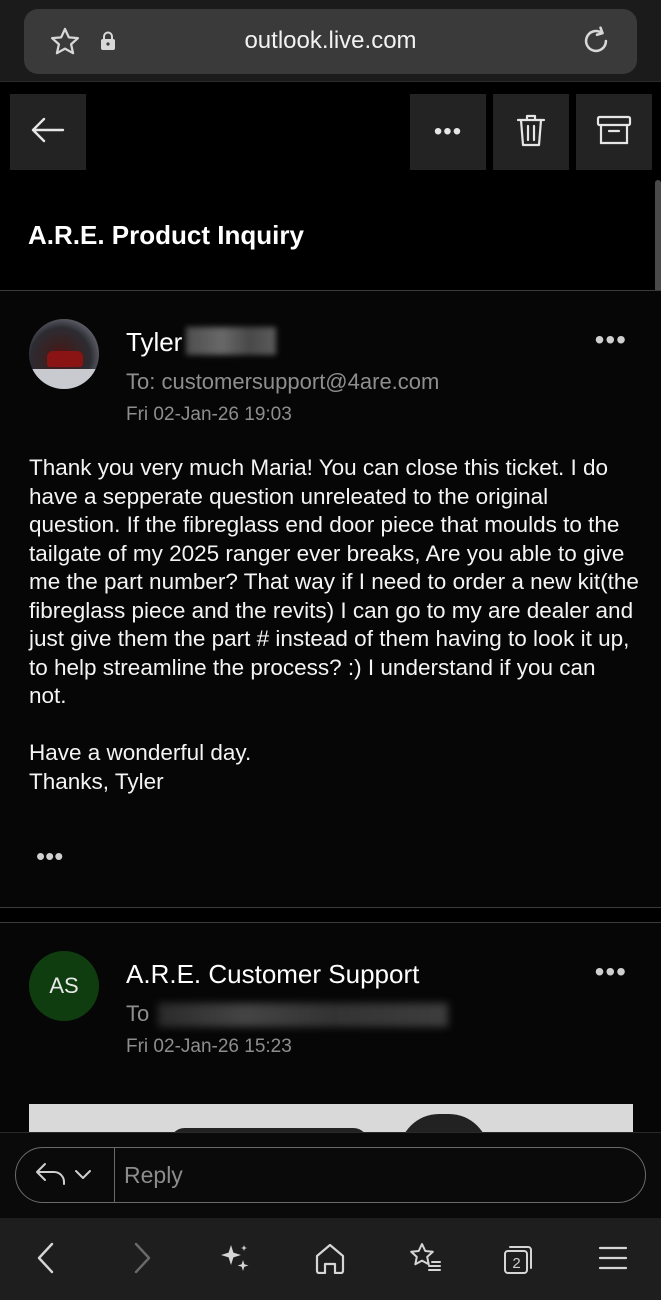 The height and width of the screenshot is (1300, 661). What do you see at coordinates (282, 382) in the screenshot?
I see `recipient-line: To: customersupport@4are.com` at bounding box center [282, 382].